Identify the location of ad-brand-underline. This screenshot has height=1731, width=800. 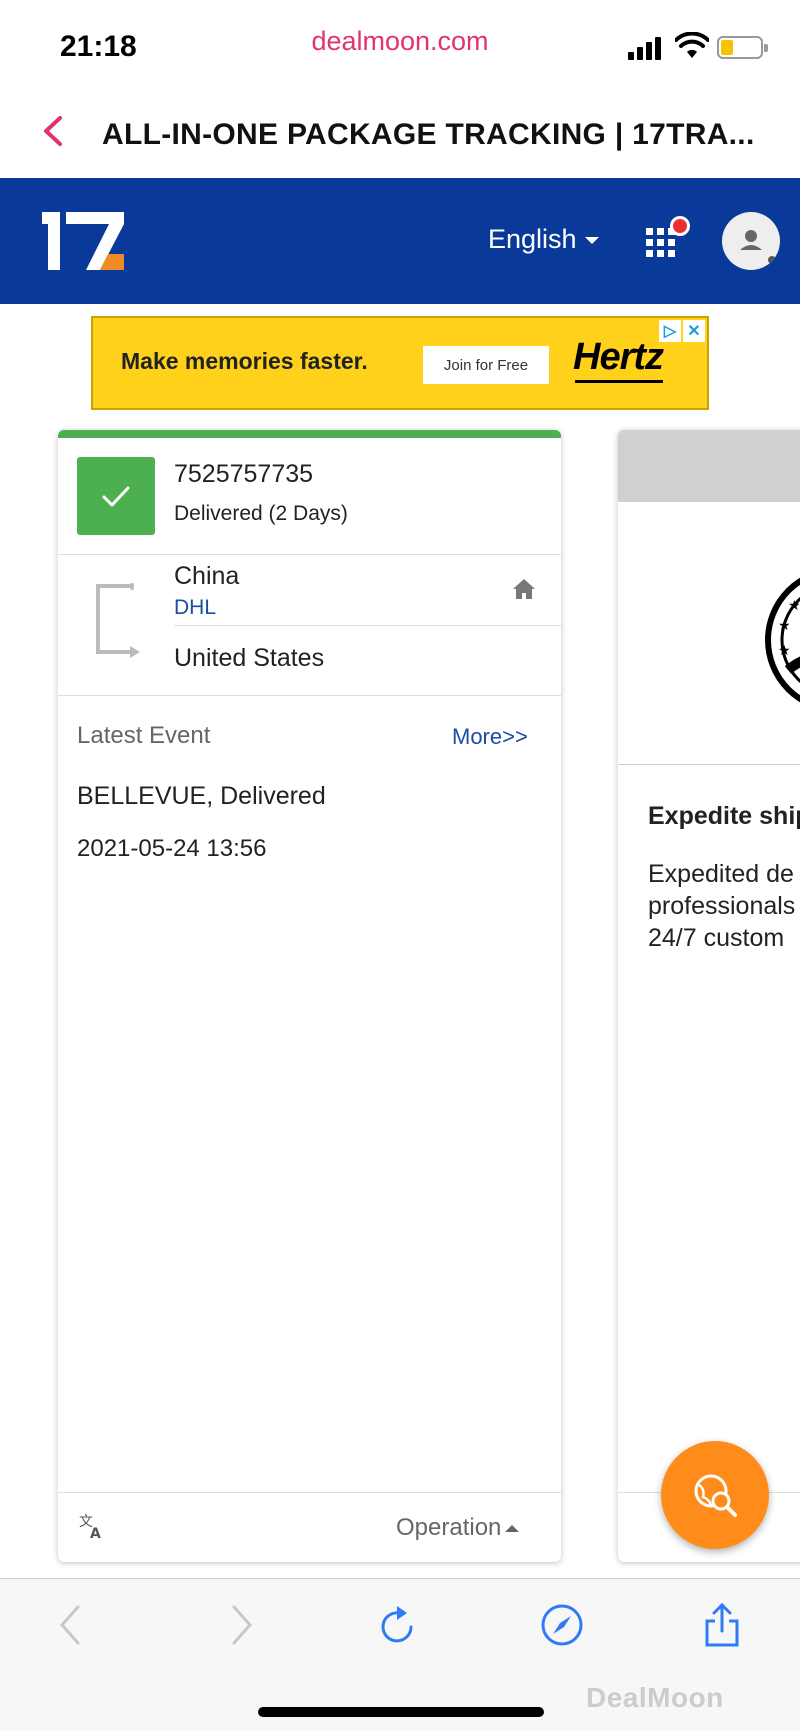
(619, 381).